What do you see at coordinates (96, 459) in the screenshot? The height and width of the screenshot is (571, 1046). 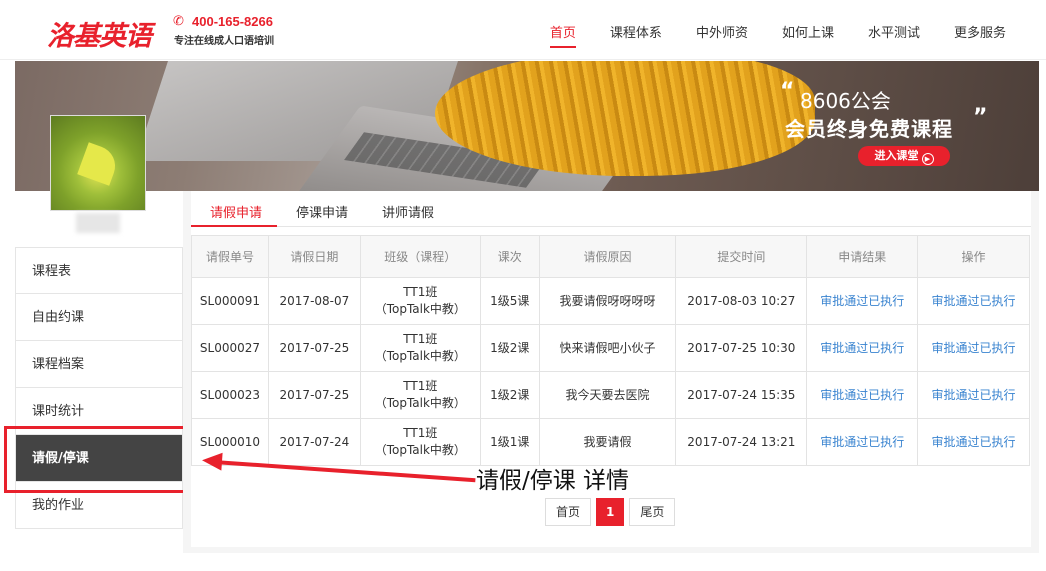 I see `annotation-highlight-box` at bounding box center [96, 459].